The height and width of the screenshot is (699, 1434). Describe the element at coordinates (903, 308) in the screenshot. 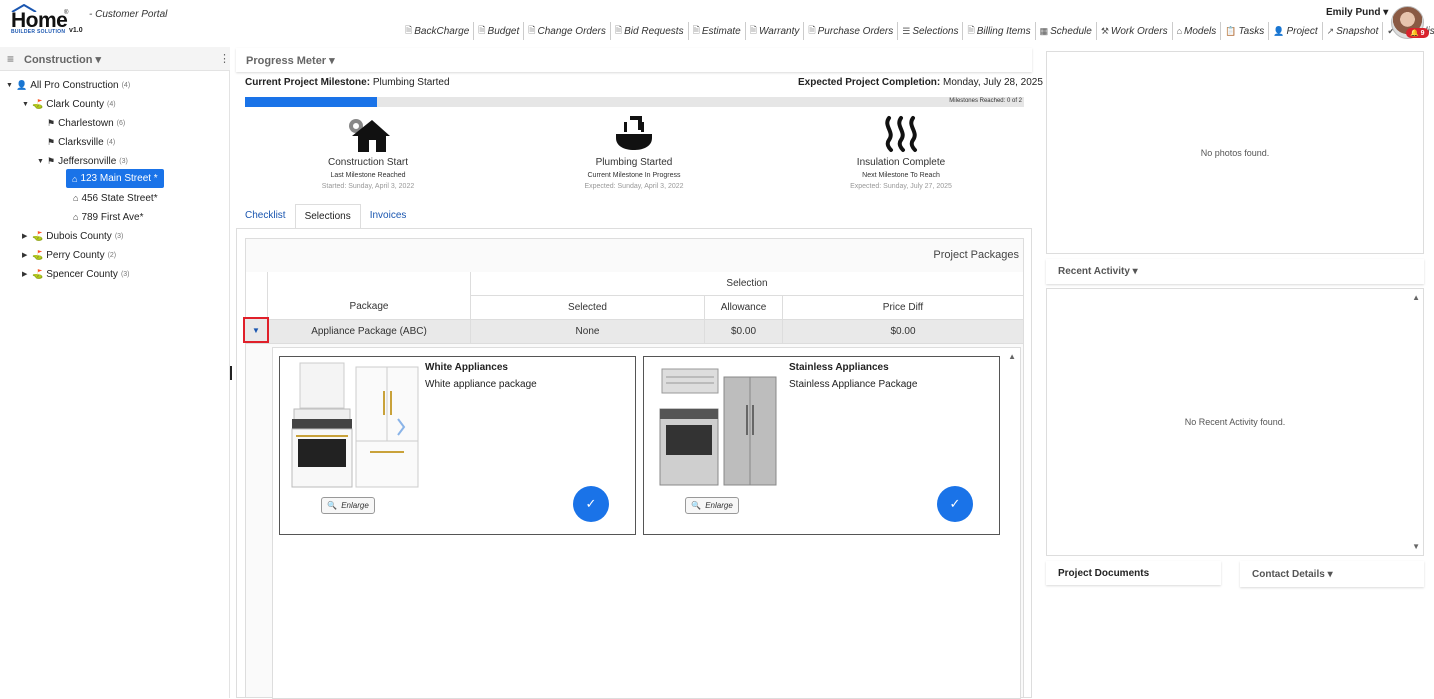

I see `col-price-diff-header: Price Diff` at that location.